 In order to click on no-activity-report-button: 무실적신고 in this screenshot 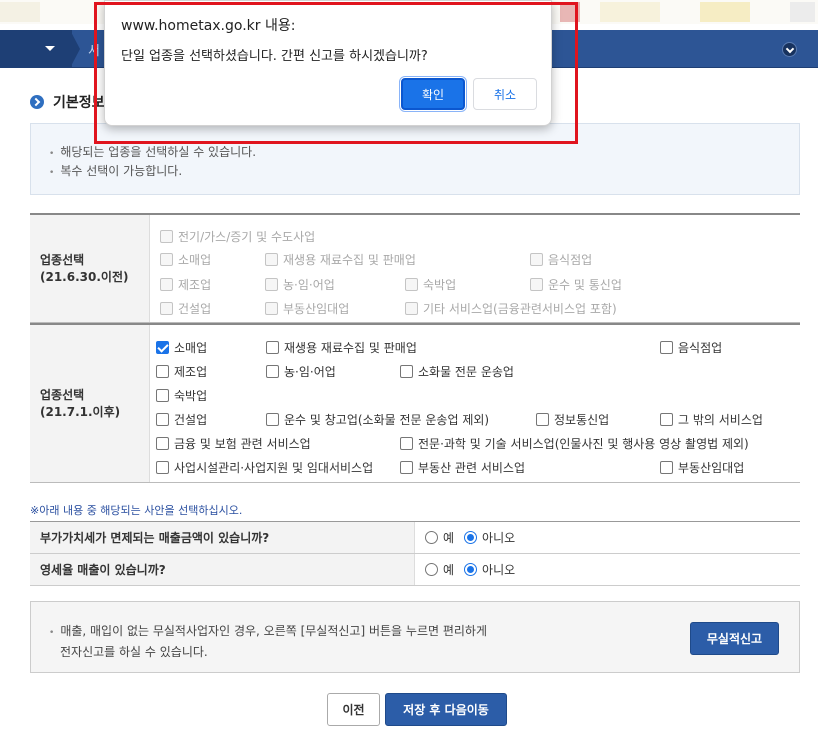, I will do `click(734, 638)`.